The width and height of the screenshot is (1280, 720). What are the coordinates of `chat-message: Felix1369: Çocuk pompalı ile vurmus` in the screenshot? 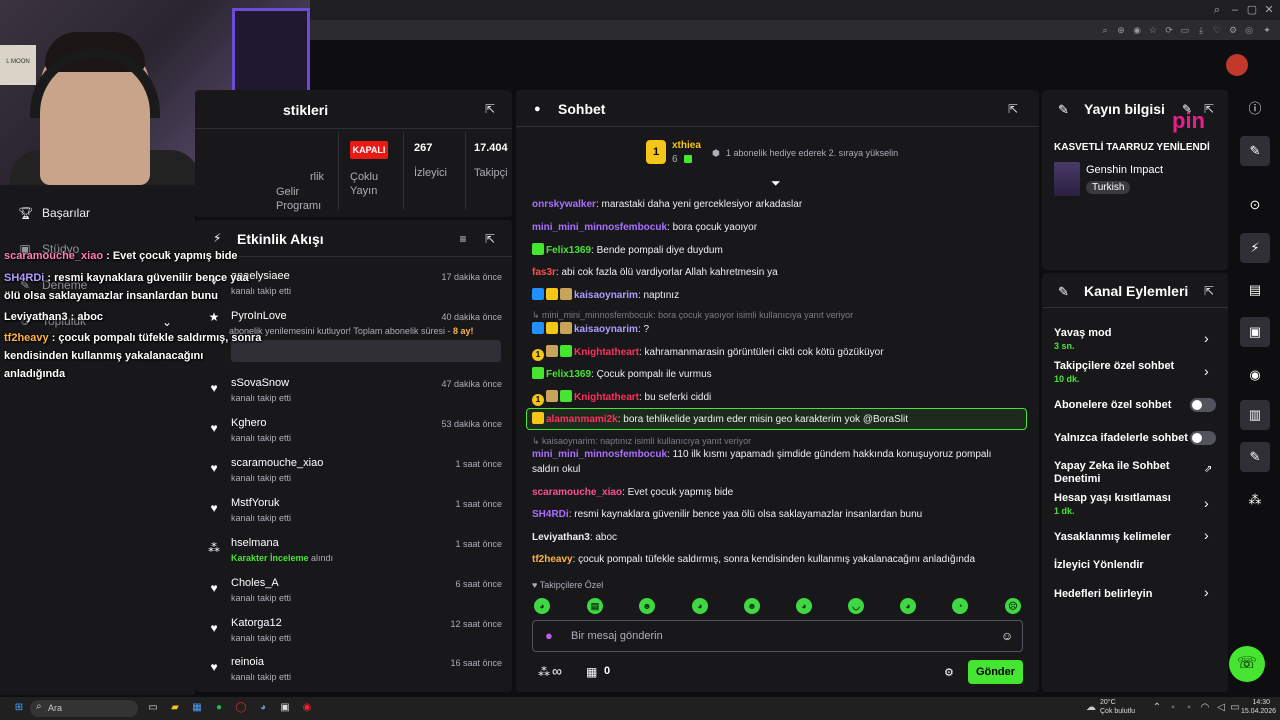 It's located at (622, 374).